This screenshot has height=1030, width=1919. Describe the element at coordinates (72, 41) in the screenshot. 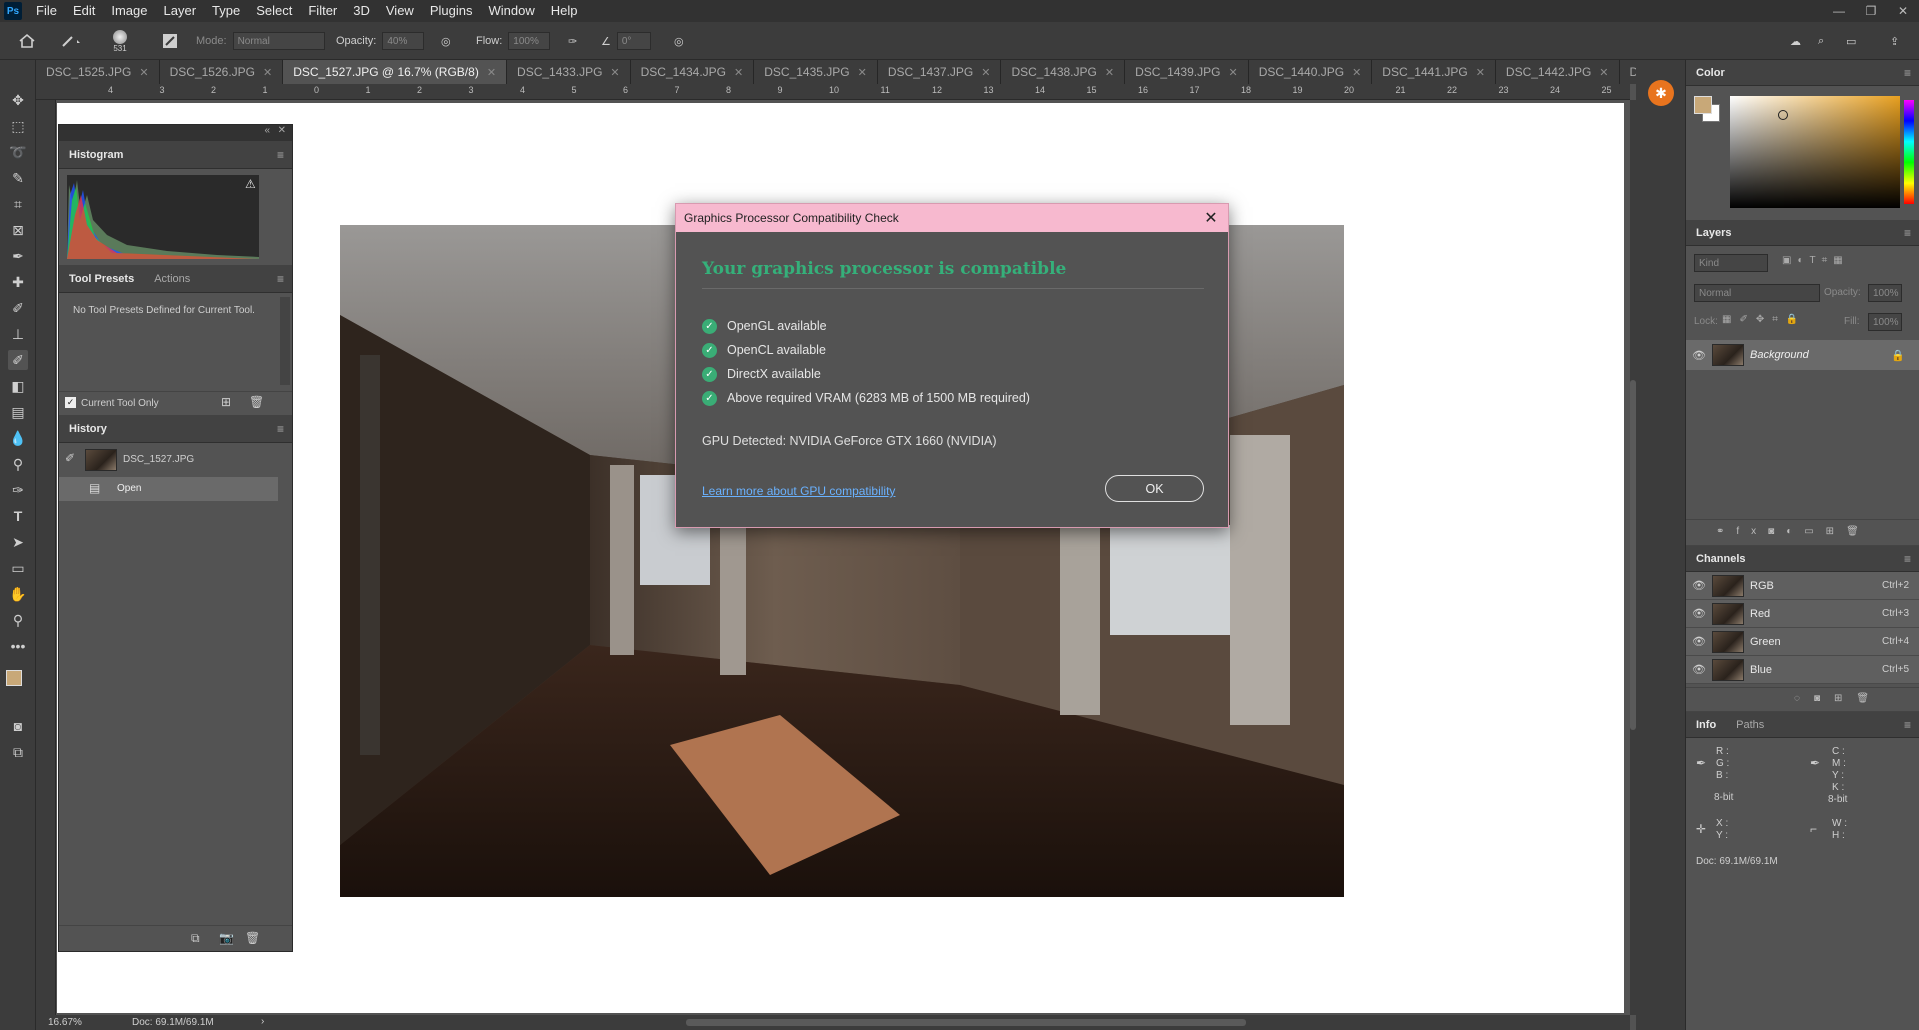

I see `brush-tool-preset-icon` at that location.